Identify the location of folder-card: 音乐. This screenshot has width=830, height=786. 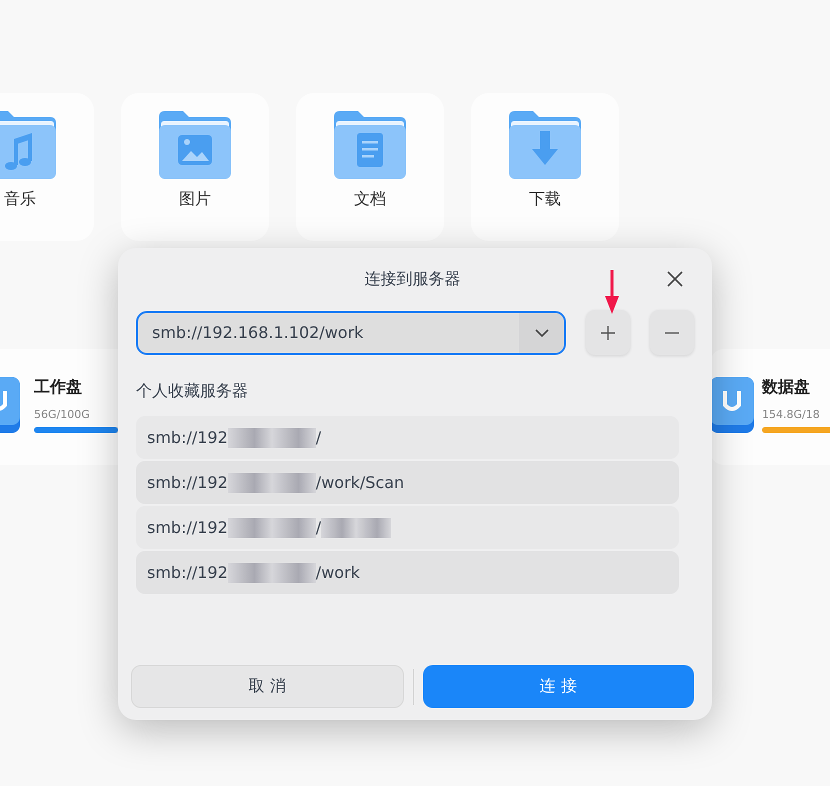
(47, 167).